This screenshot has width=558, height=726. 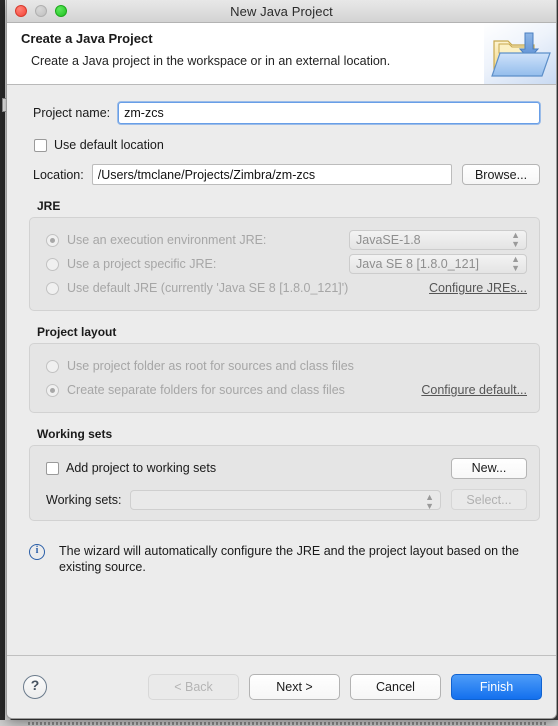 What do you see at coordinates (52, 390) in the screenshot?
I see `layout-separate-folders-radio` at bounding box center [52, 390].